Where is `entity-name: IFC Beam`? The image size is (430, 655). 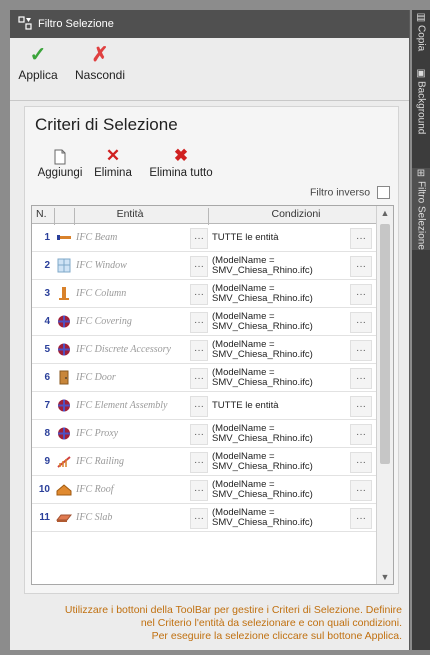
entity-name: IFC Beam is located at coordinates (97, 237).